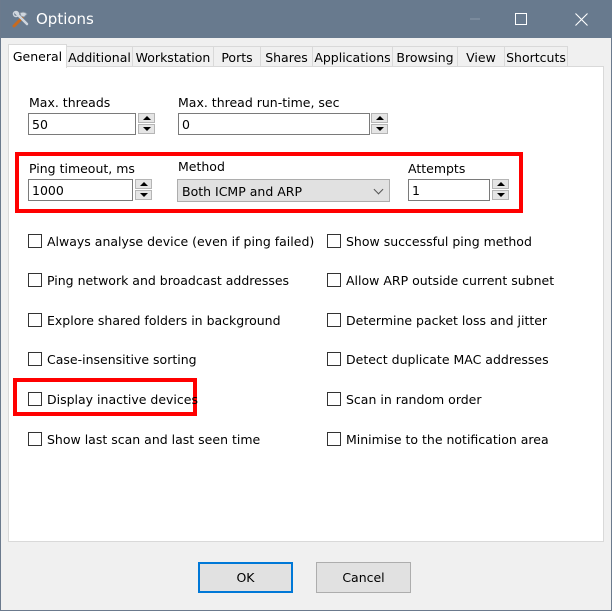 This screenshot has width=612, height=611. I want to click on checkbox-minimise-notification: Minimise to the notification area, so click(438, 439).